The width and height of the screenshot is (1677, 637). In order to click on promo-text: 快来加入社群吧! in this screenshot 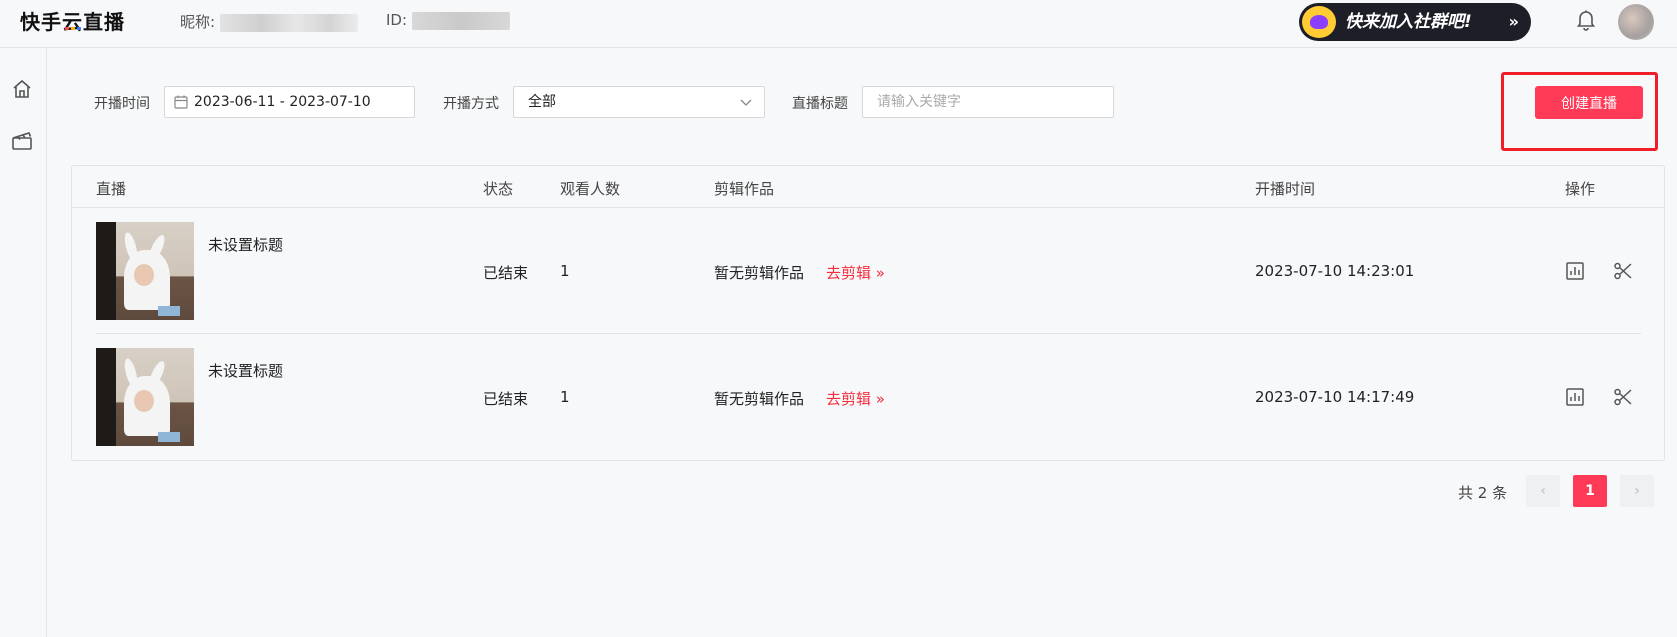, I will do `click(1408, 22)`.